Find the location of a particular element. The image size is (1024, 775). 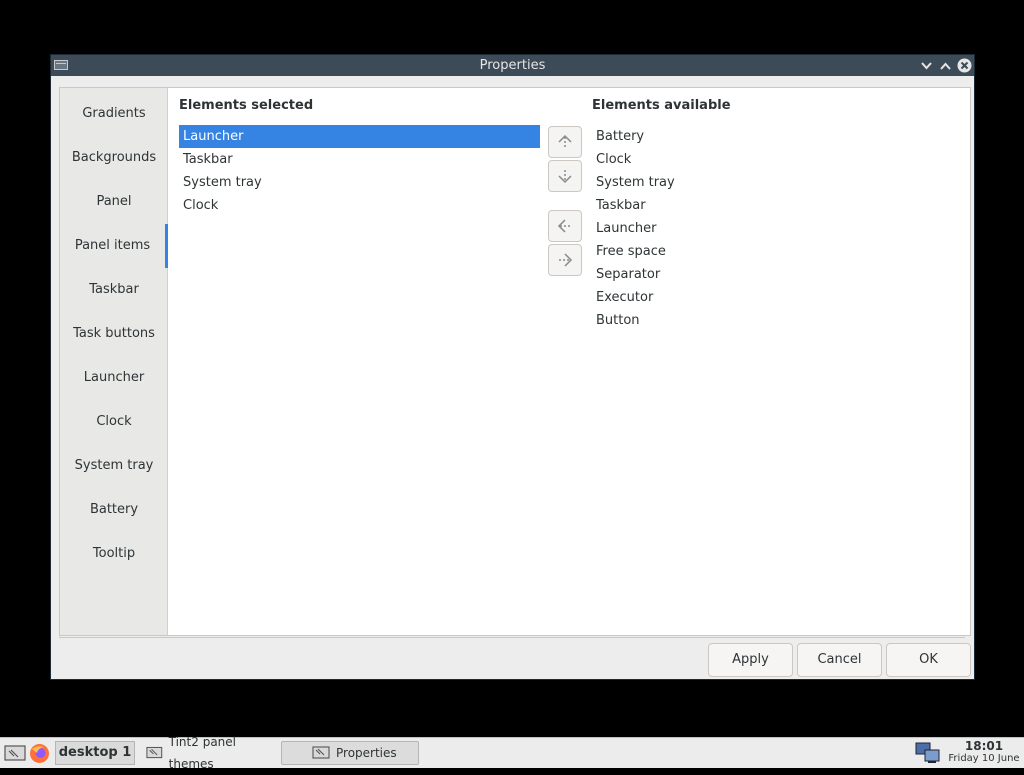

close-button is located at coordinates (964, 65).